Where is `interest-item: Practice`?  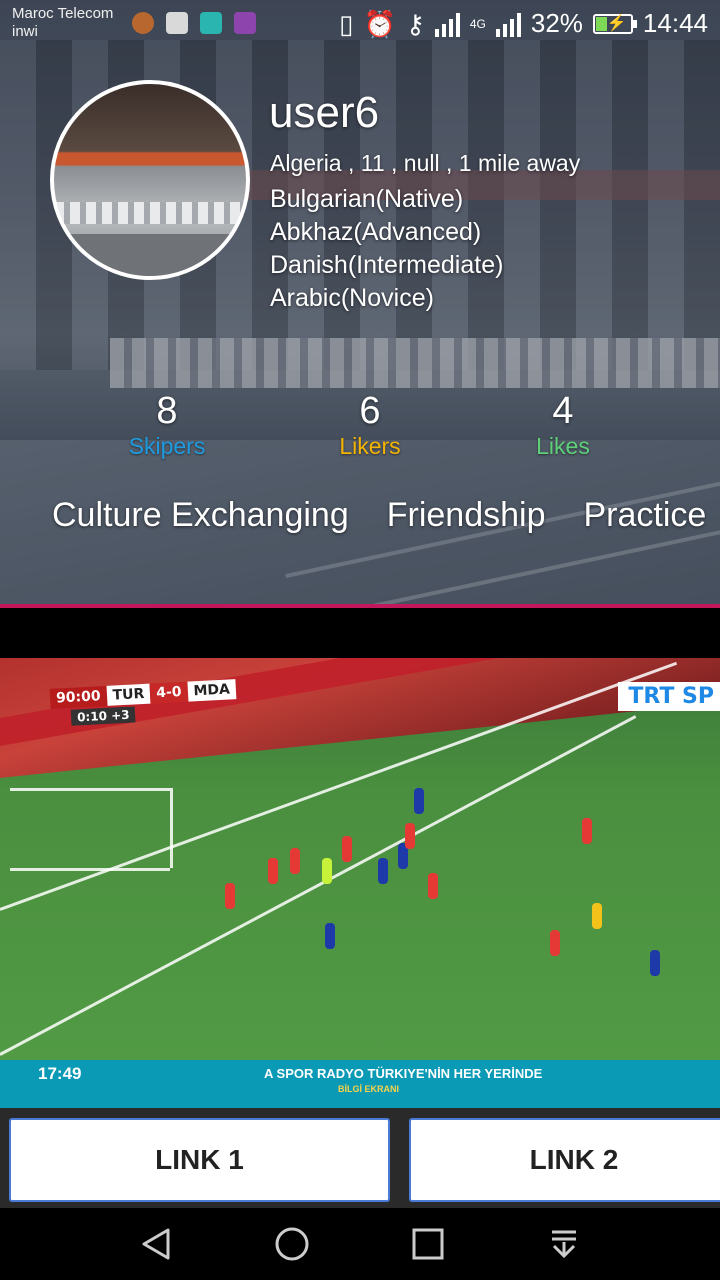
interest-item: Practice is located at coordinates (645, 515).